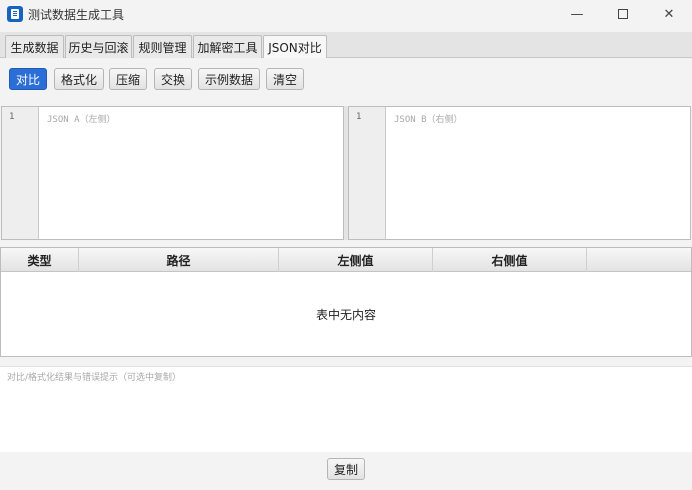  Describe the element at coordinates (81, 120) in the screenshot. I see `json-a-placeholder: JSON A（左侧）` at that location.